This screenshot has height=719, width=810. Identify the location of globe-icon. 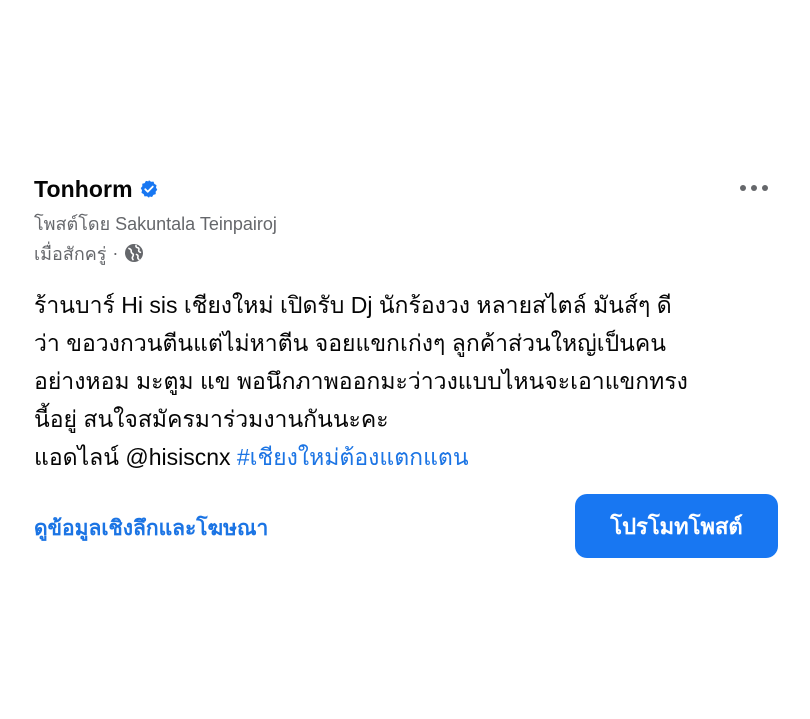
(134, 253).